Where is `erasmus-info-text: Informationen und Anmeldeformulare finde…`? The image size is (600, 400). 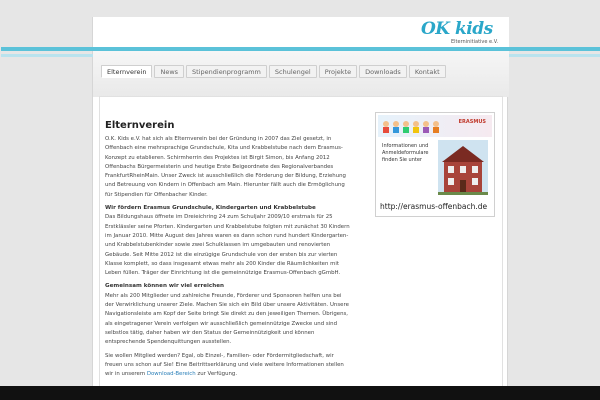
erasmus-info-text: Informationen und Anmeldeformulare finde… is located at coordinates (405, 153).